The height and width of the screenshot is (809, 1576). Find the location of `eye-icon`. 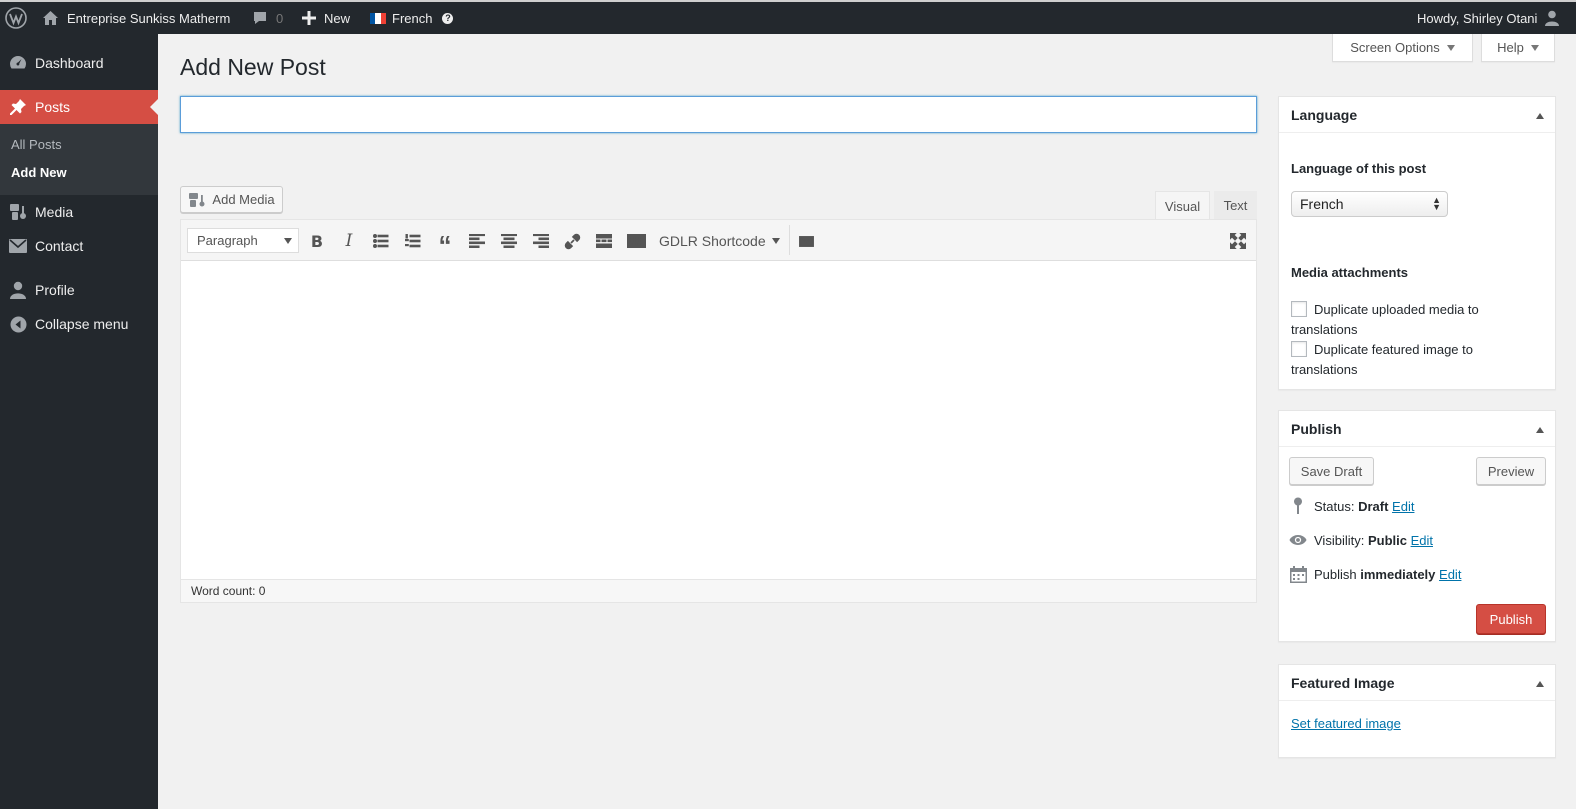

eye-icon is located at coordinates (1298, 540).